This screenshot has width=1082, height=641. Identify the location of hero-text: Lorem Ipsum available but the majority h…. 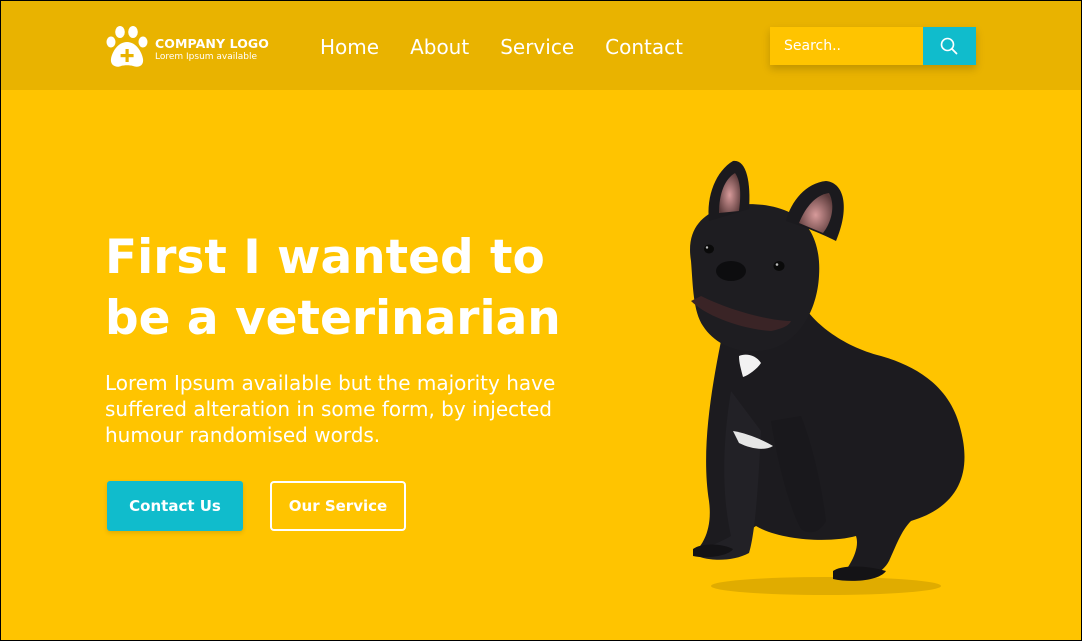
(330, 409).